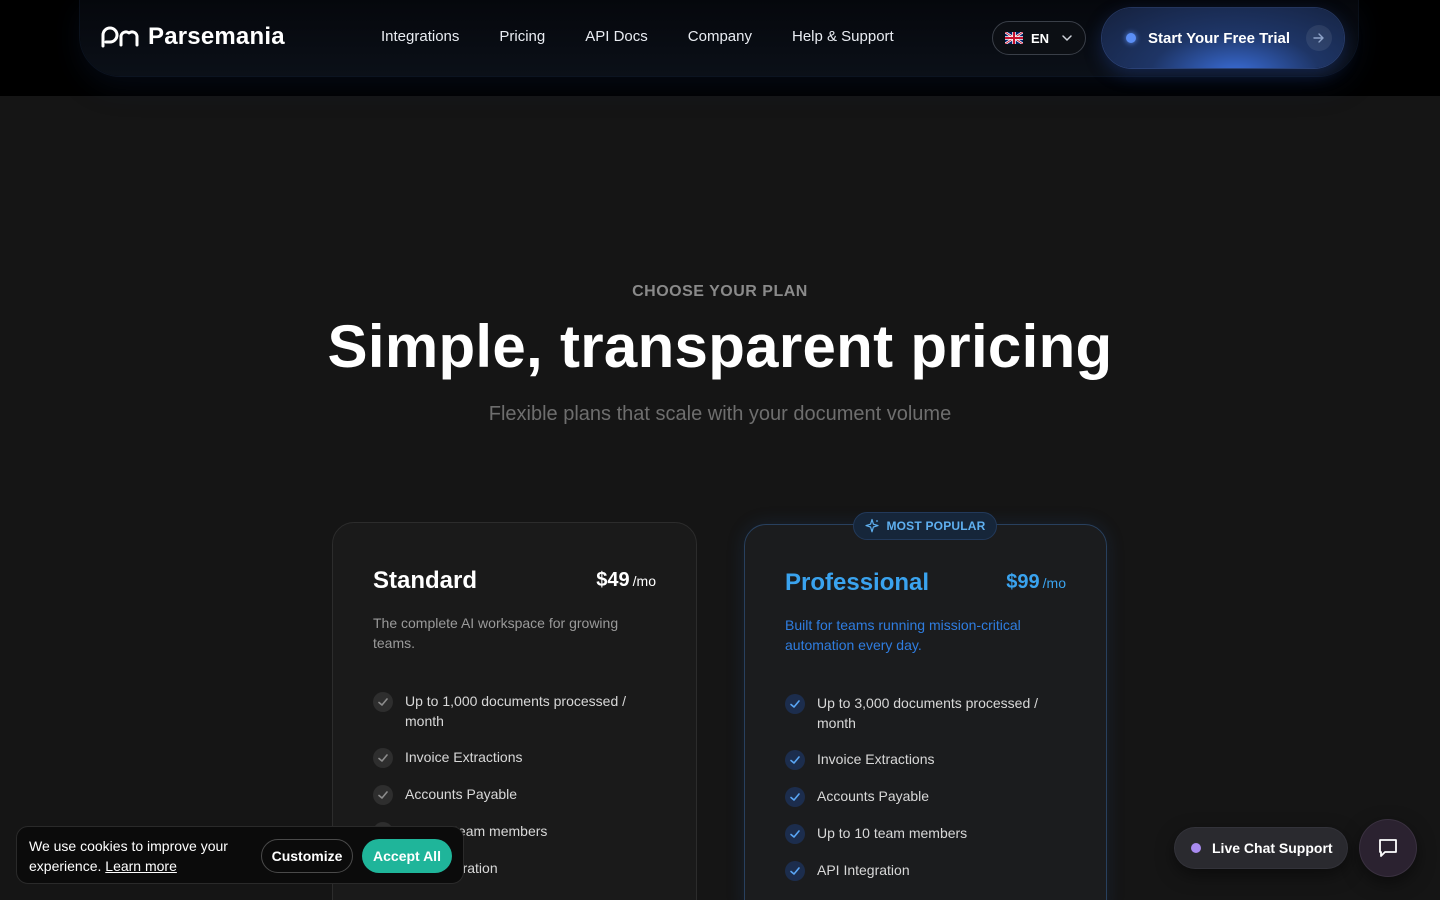 The image size is (1440, 900). I want to click on plan-price: $99/mo, so click(1036, 582).